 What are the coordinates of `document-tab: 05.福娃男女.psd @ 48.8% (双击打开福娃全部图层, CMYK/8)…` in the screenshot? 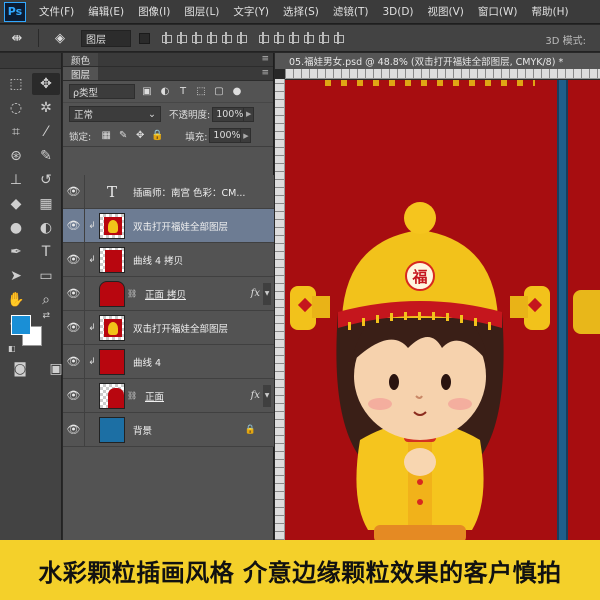 It's located at (437, 60).